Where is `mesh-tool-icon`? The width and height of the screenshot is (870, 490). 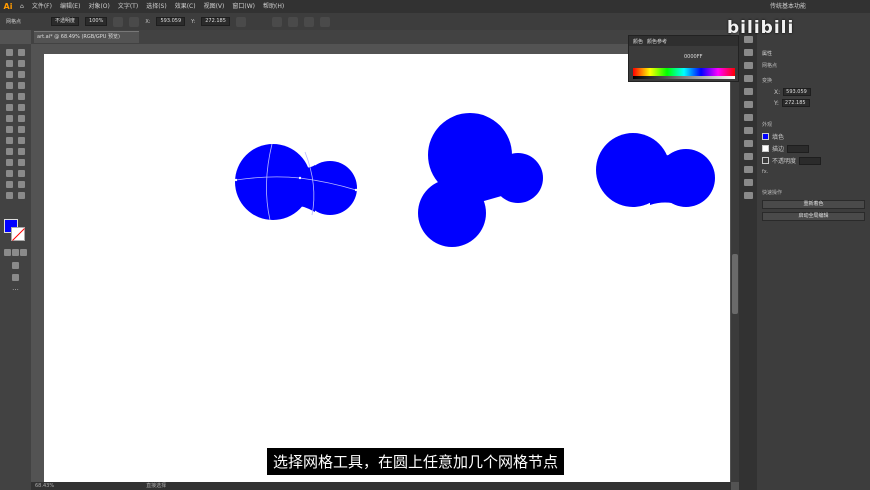
mesh-tool-icon is located at coordinates (9, 151).